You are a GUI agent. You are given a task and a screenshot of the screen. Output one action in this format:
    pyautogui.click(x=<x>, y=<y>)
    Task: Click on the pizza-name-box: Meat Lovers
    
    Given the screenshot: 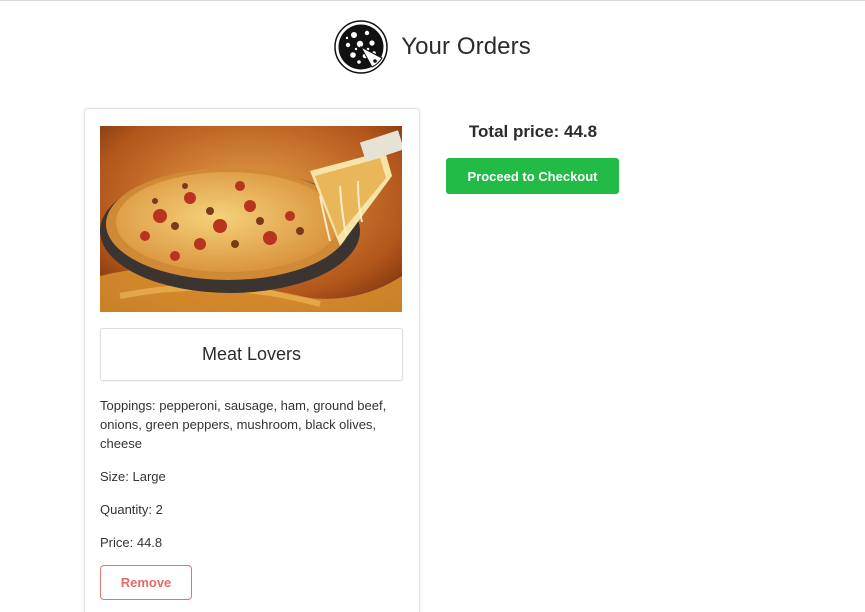 What is the action you would take?
    pyautogui.click(x=251, y=354)
    